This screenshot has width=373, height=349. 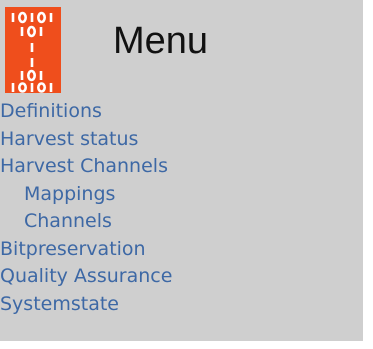 What do you see at coordinates (181, 277) in the screenshot?
I see `menu-item-quality-assurance: Quality Assurance` at bounding box center [181, 277].